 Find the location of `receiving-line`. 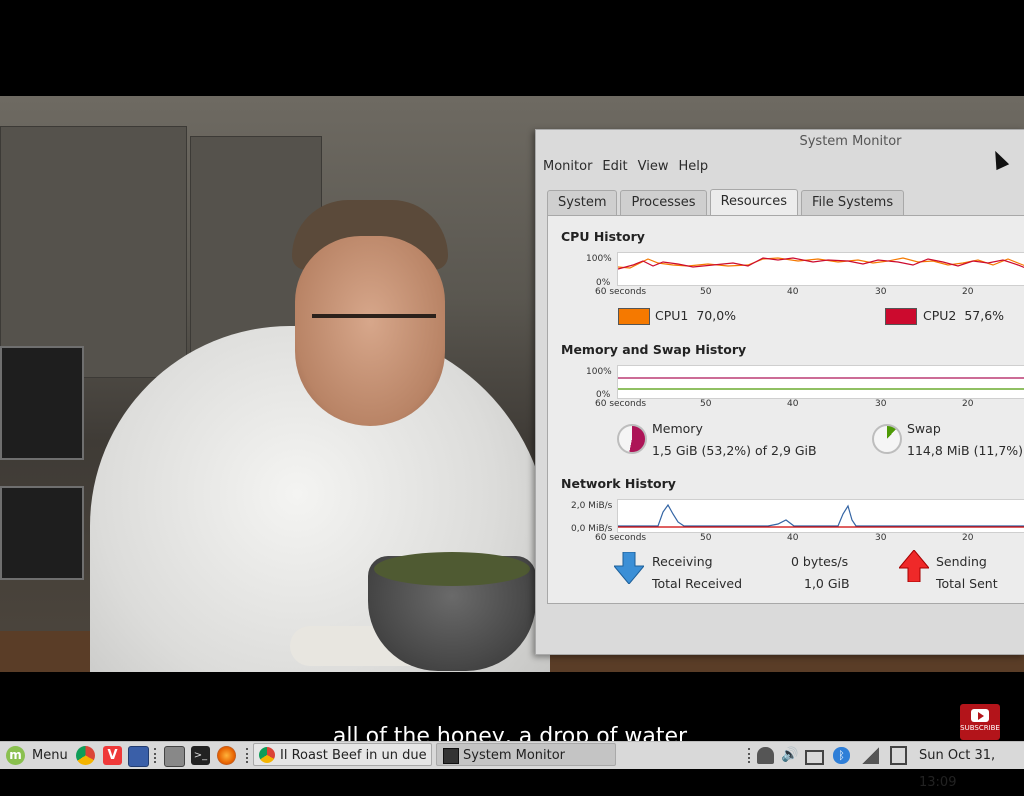

receiving-line is located at coordinates (821, 515).